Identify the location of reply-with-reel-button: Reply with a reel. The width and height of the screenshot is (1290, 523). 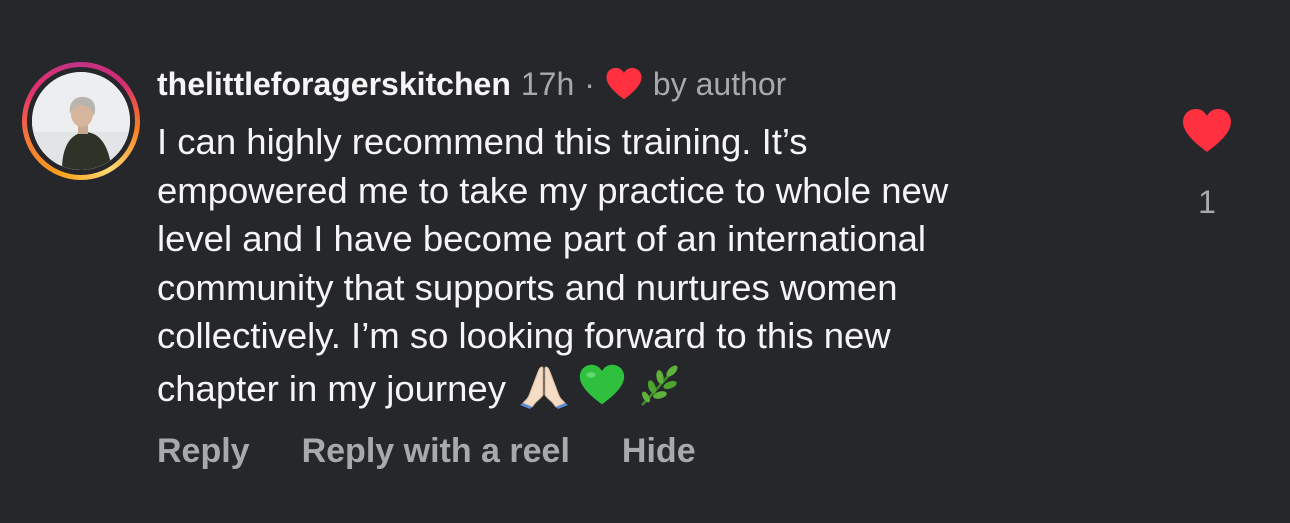
(436, 451).